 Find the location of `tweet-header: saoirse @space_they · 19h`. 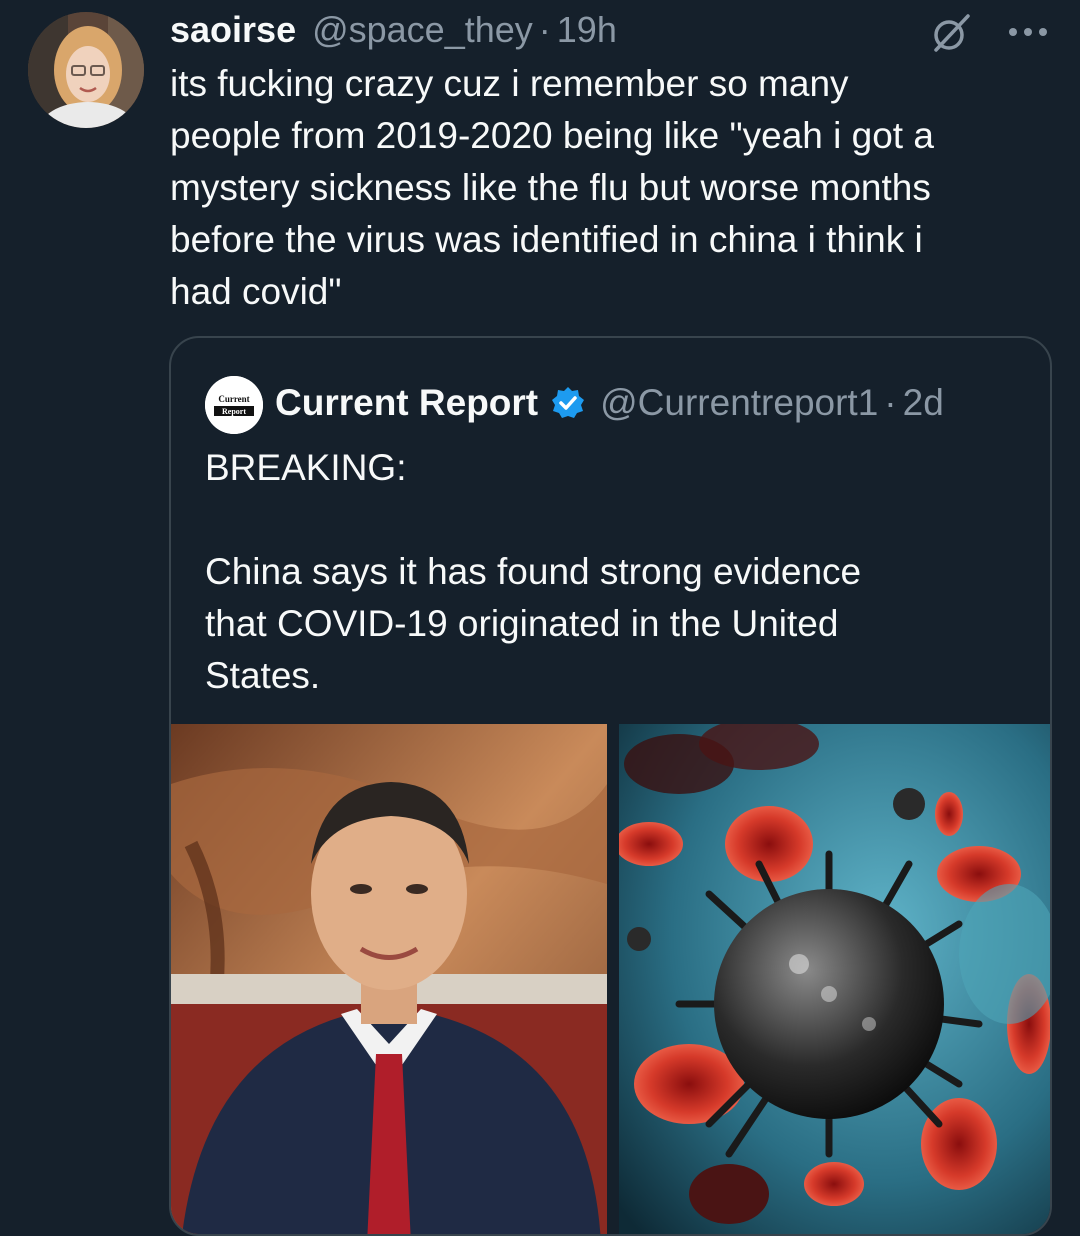

tweet-header: saoirse @space_they · 19h is located at coordinates (393, 30).